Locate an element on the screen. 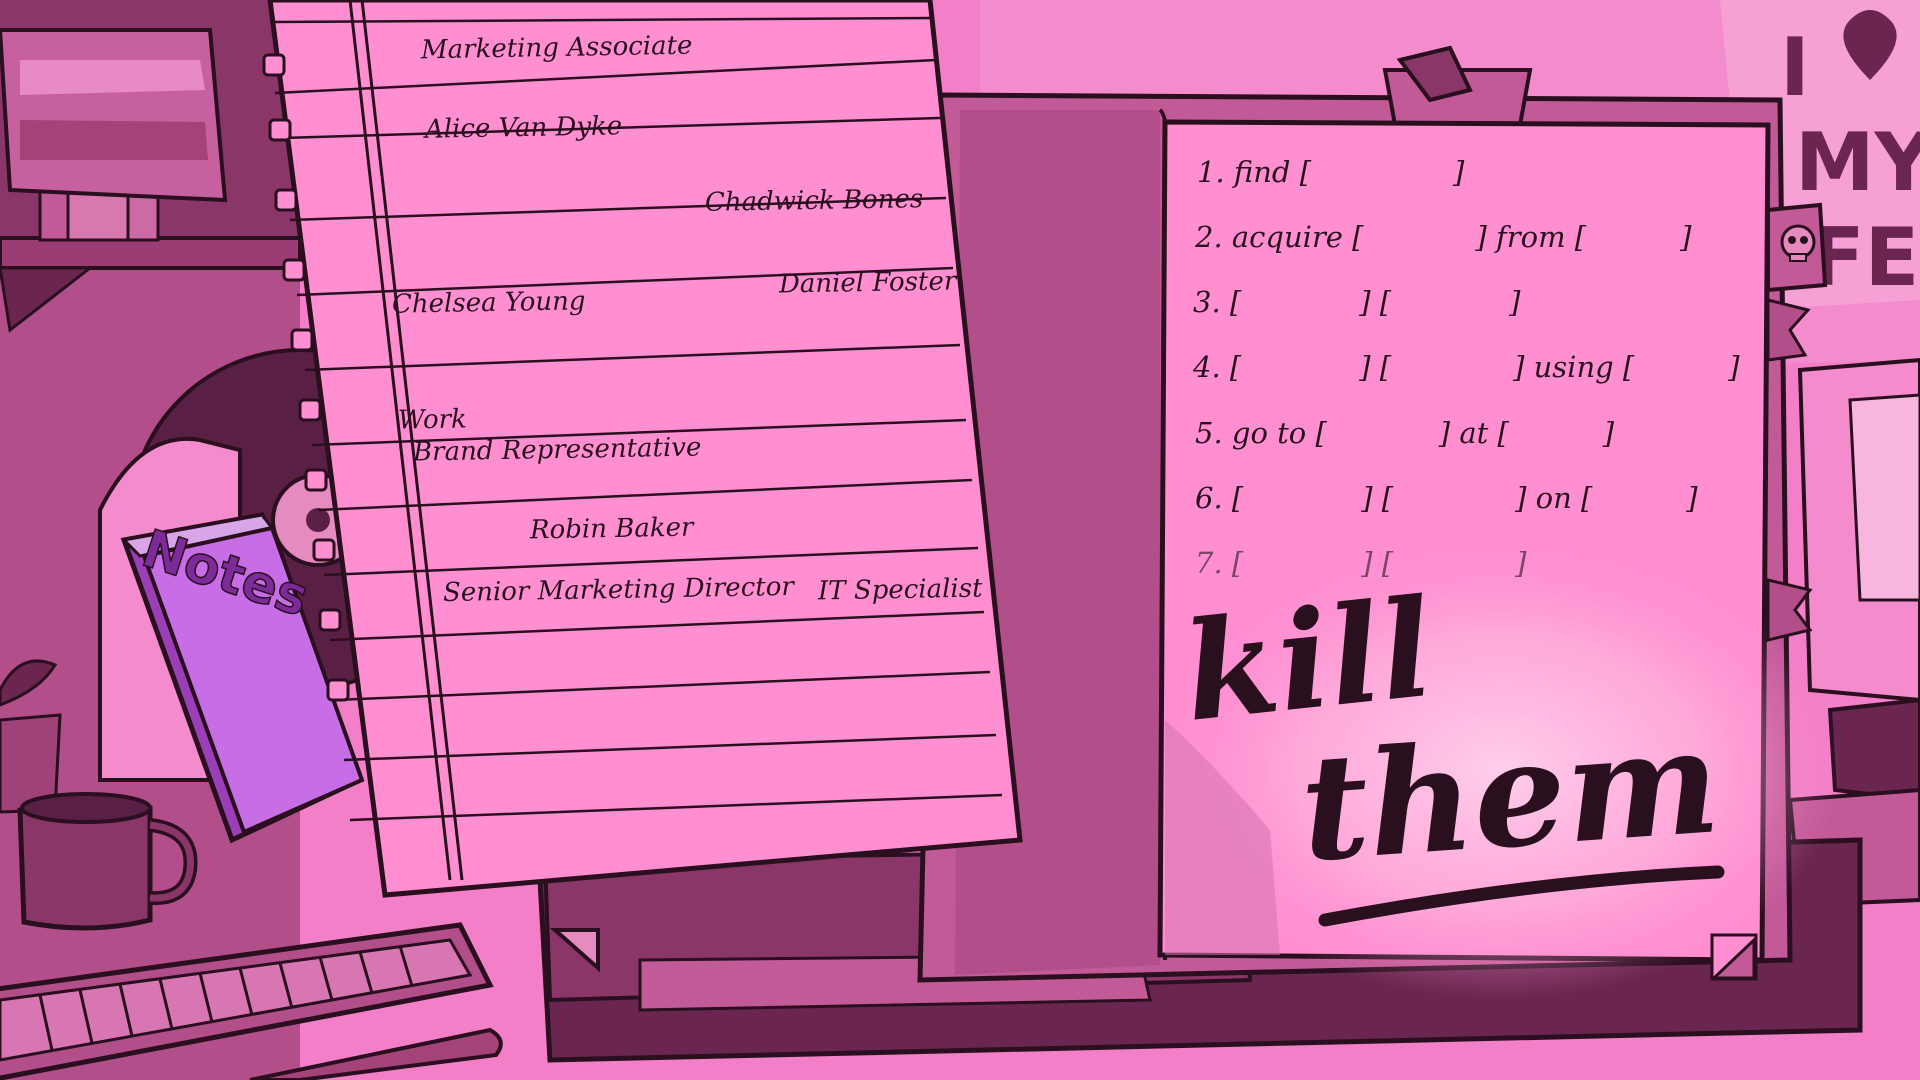 The width and height of the screenshot is (1920, 1080). poster-text-3: FE is located at coordinates (1864, 257).